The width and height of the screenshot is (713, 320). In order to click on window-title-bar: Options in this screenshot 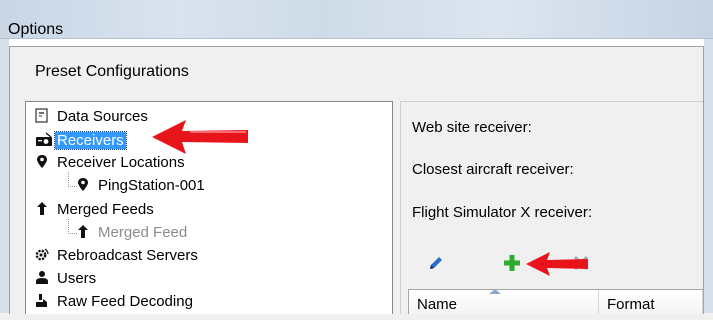, I will do `click(356, 19)`.